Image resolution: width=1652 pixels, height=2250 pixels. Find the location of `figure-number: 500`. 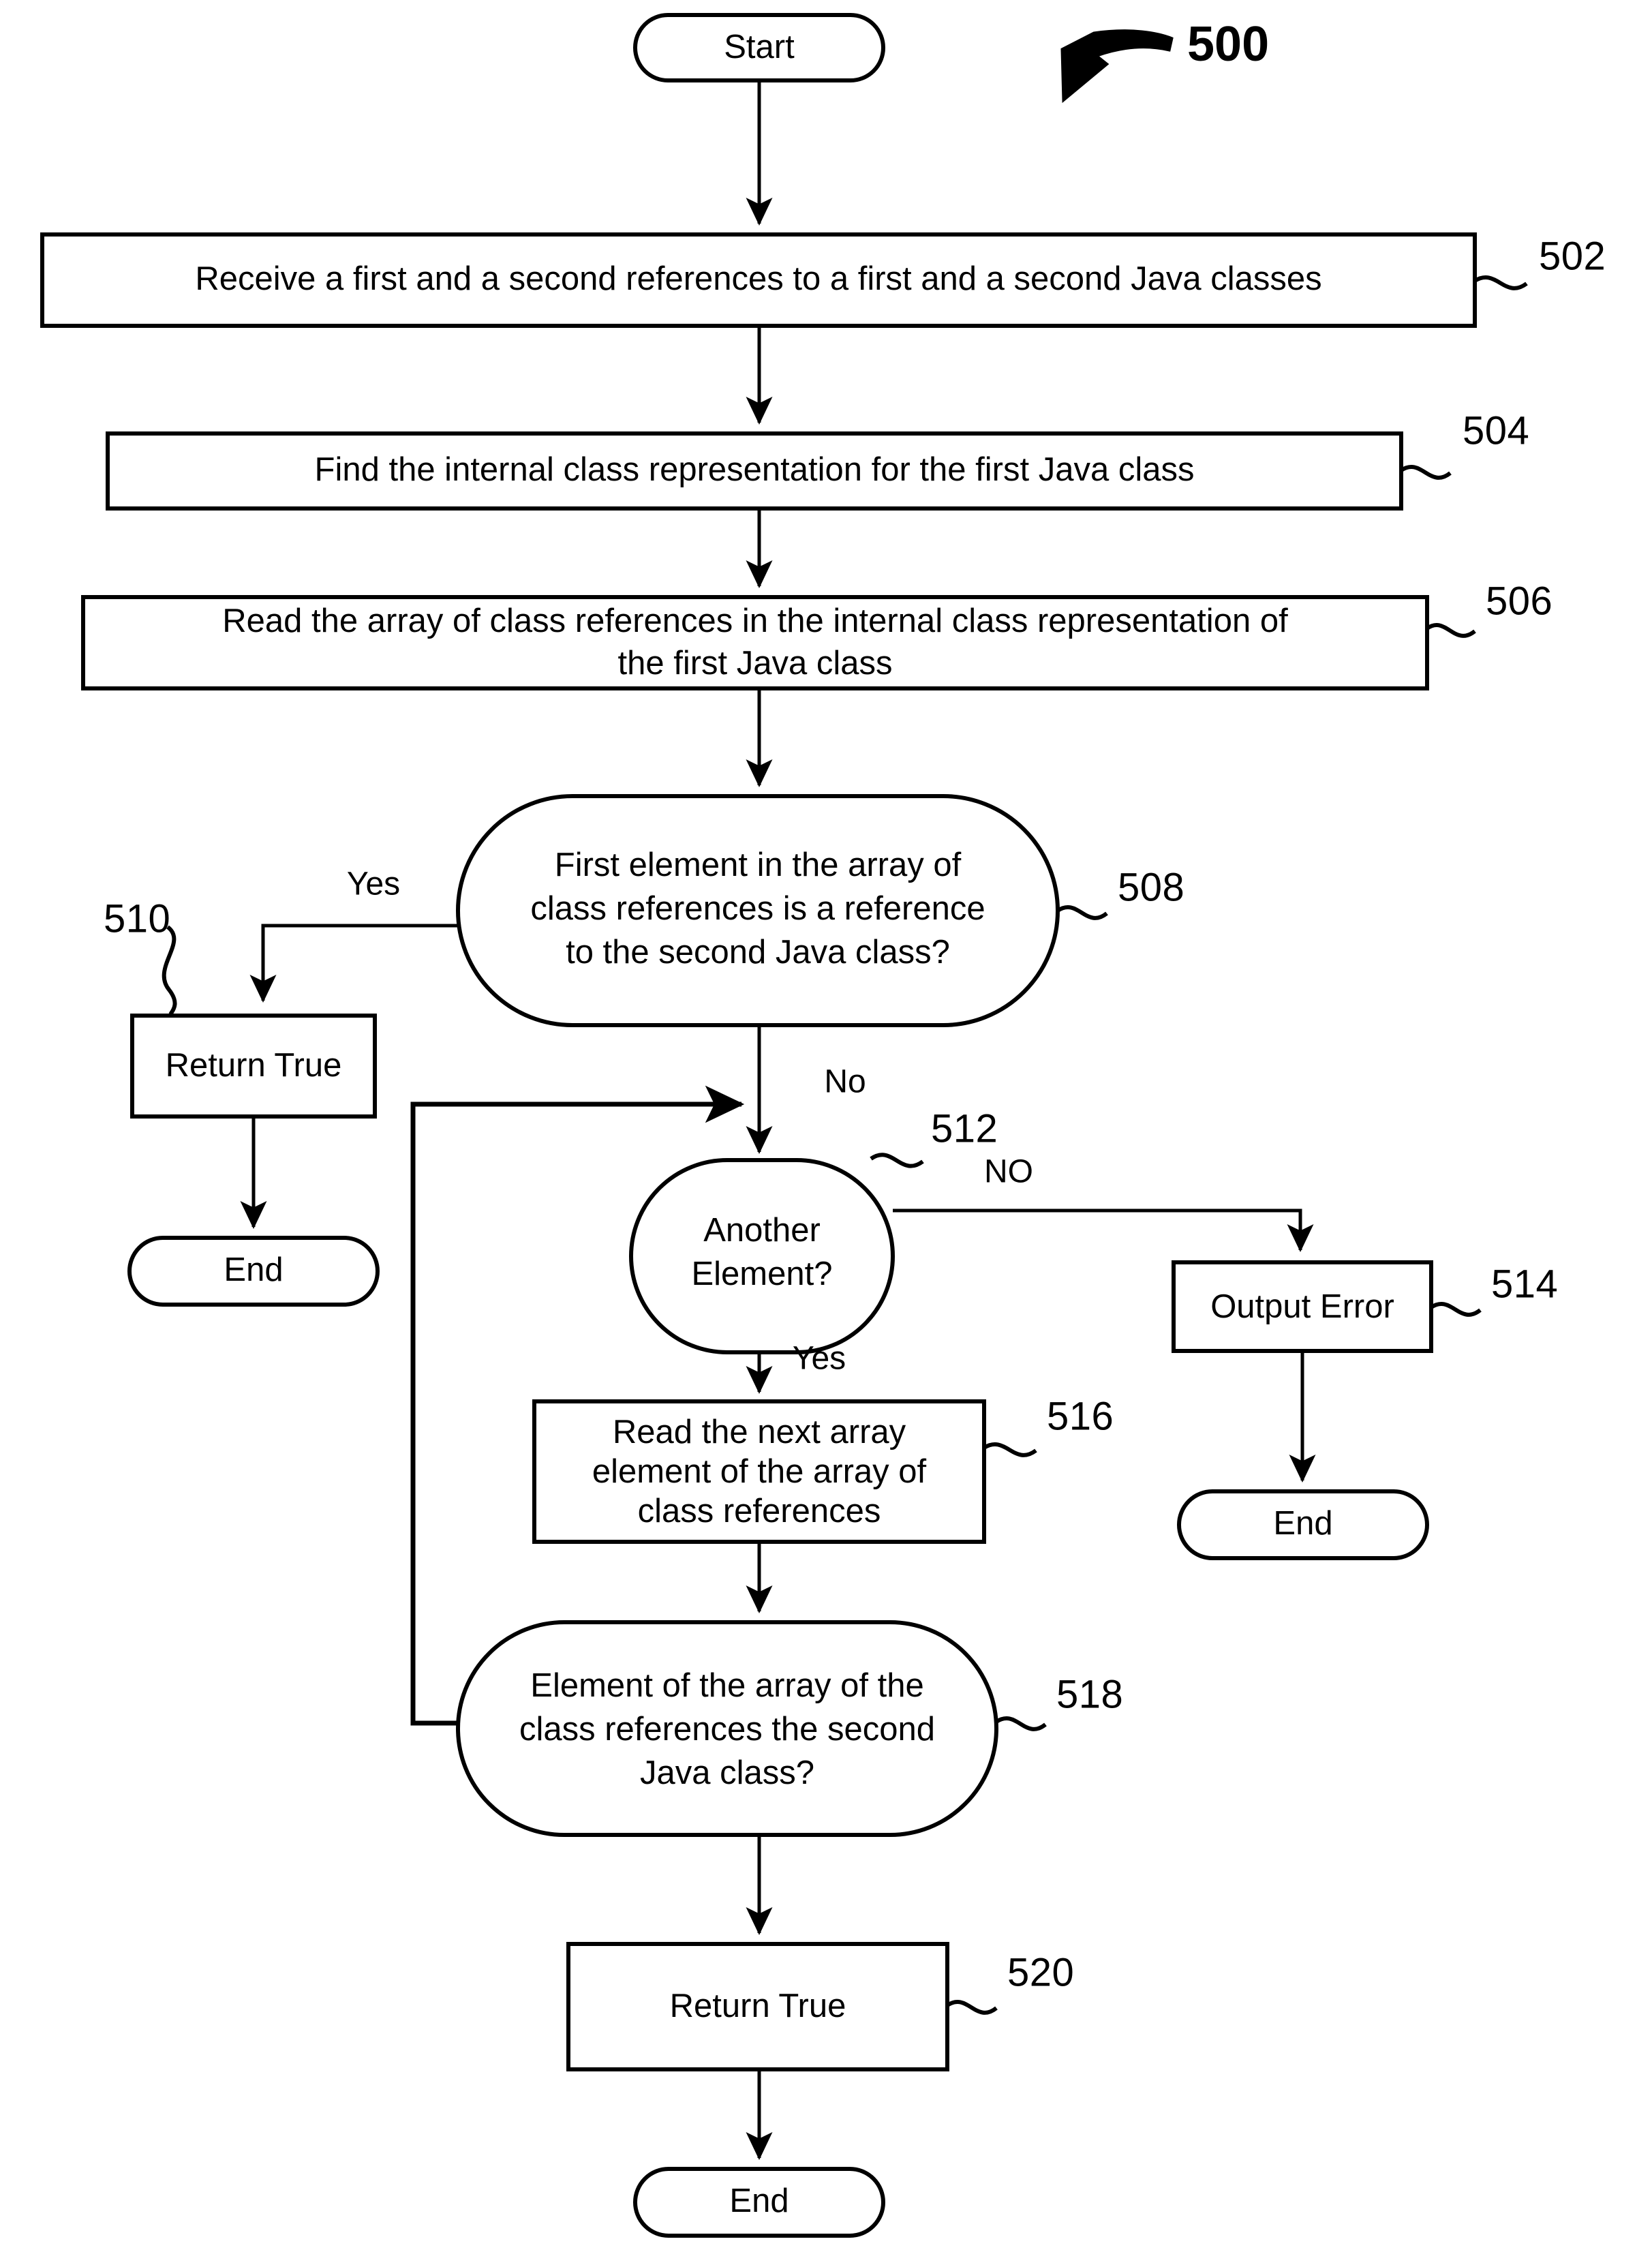

figure-number: 500 is located at coordinates (1228, 44).